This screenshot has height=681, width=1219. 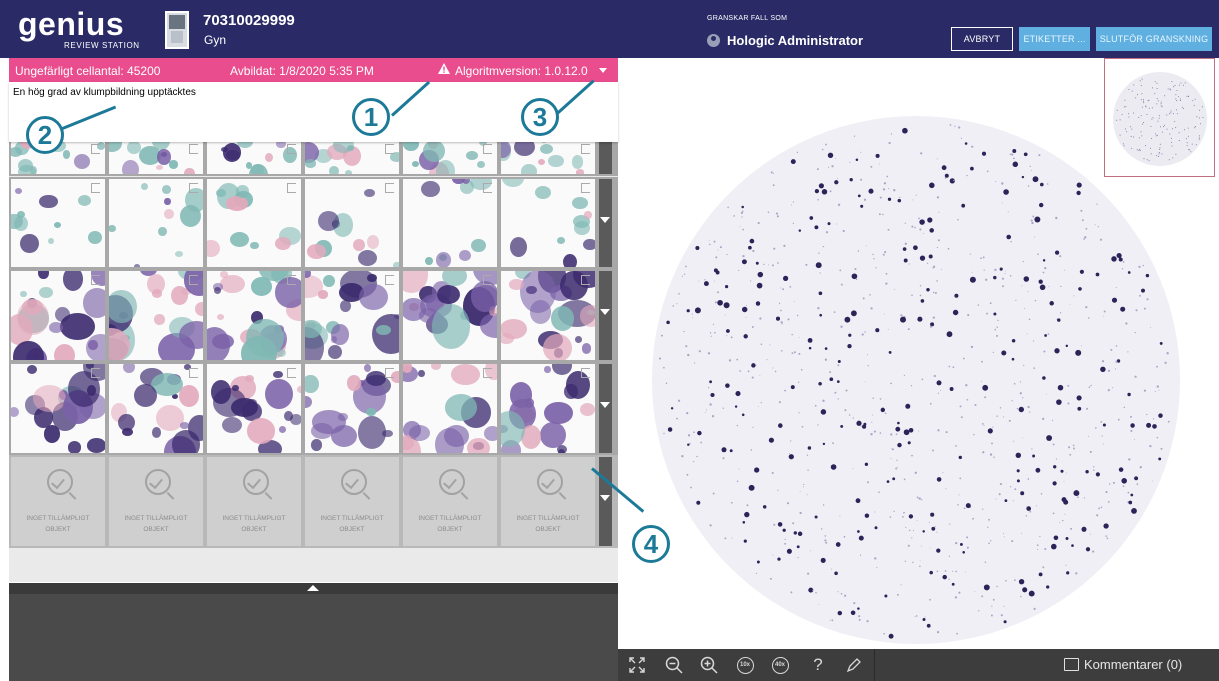 I want to click on reviewing-label: GRANSKAR FALL SOM, so click(x=747, y=18).